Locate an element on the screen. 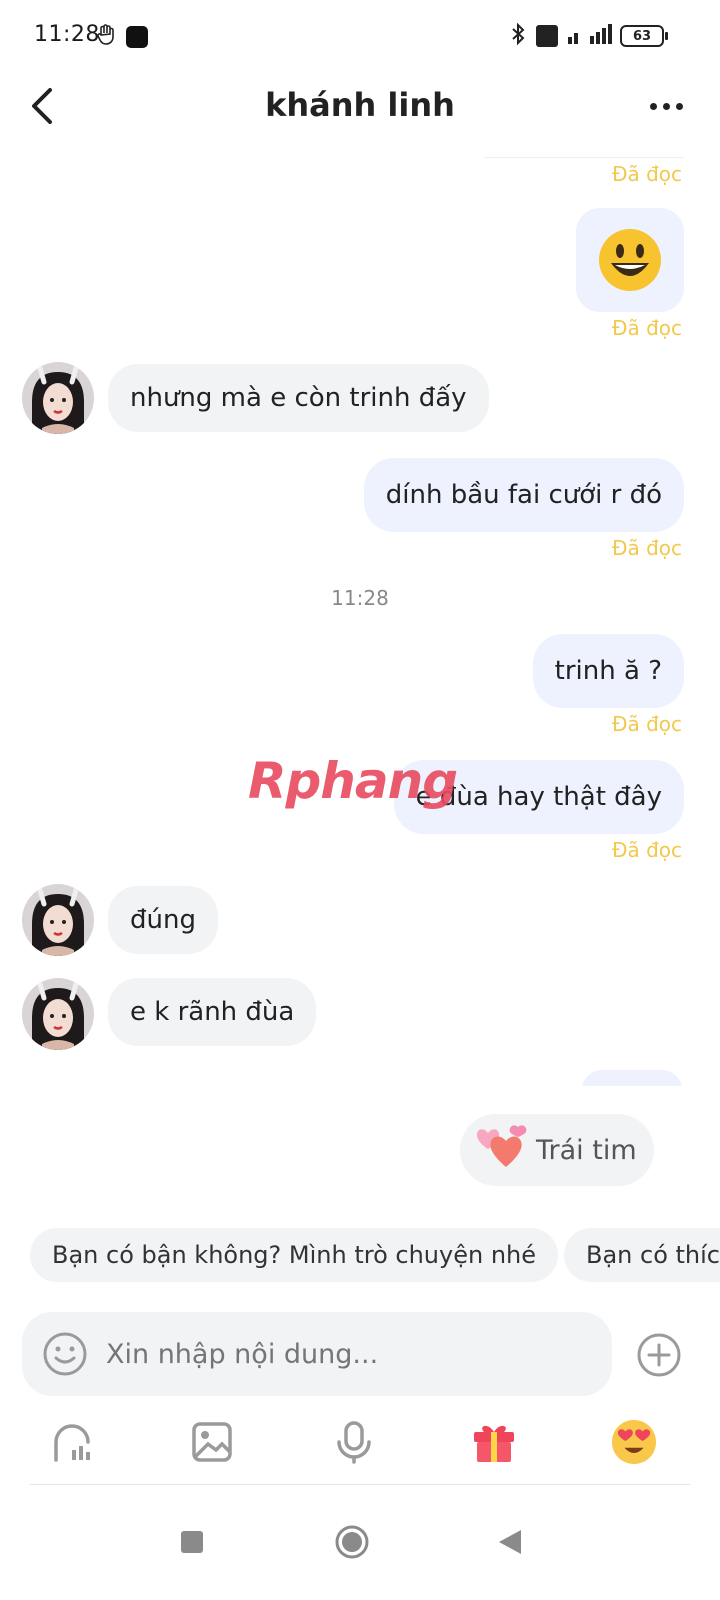 Image resolution: width=720 pixels, height=1600 pixels. square-icon is located at coordinates (192, 1542).